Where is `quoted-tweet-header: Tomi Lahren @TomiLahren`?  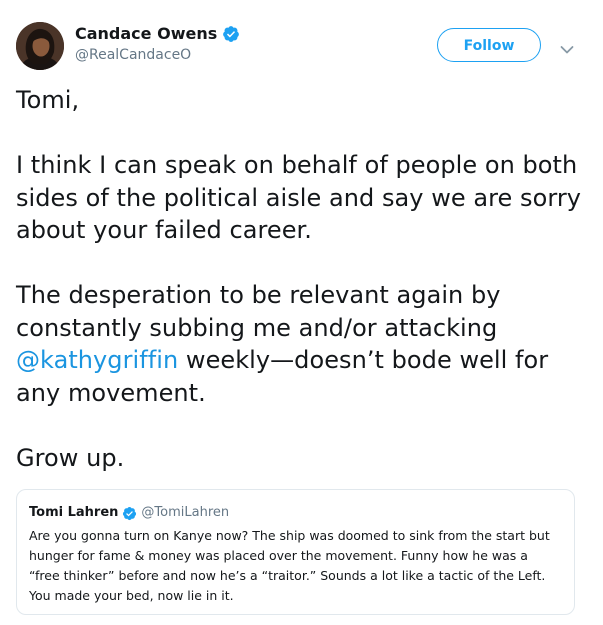 quoted-tweet-header: Tomi Lahren @TomiLahren is located at coordinates (295, 513).